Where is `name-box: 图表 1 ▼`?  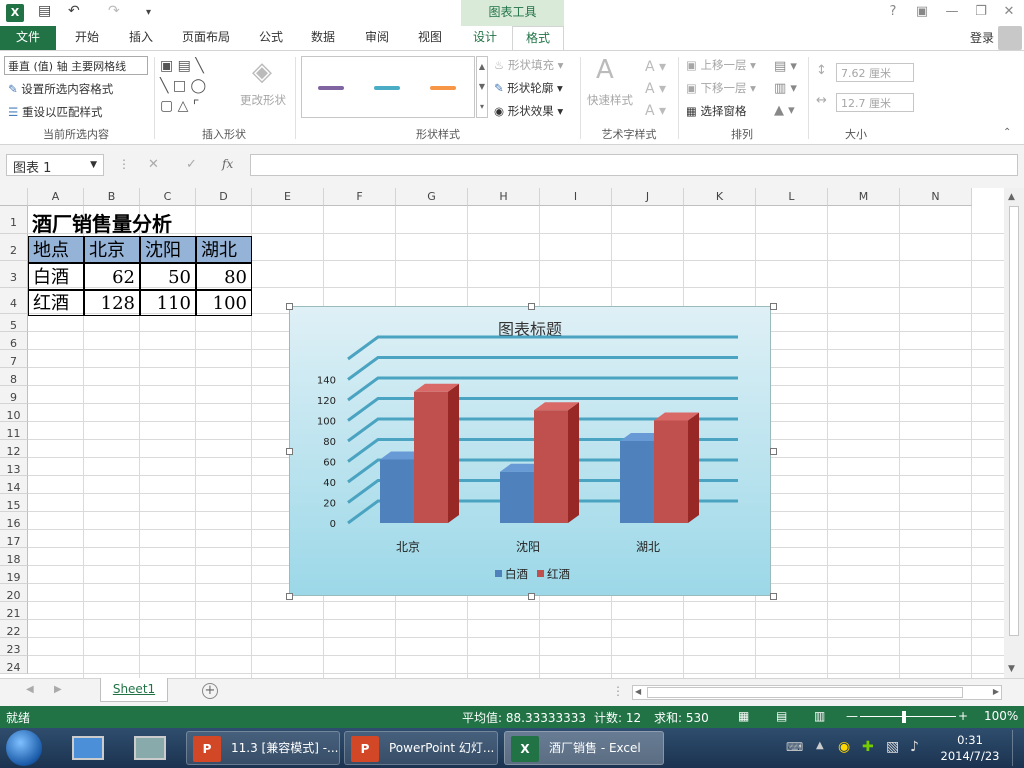
name-box: 图表 1 ▼ is located at coordinates (55, 165).